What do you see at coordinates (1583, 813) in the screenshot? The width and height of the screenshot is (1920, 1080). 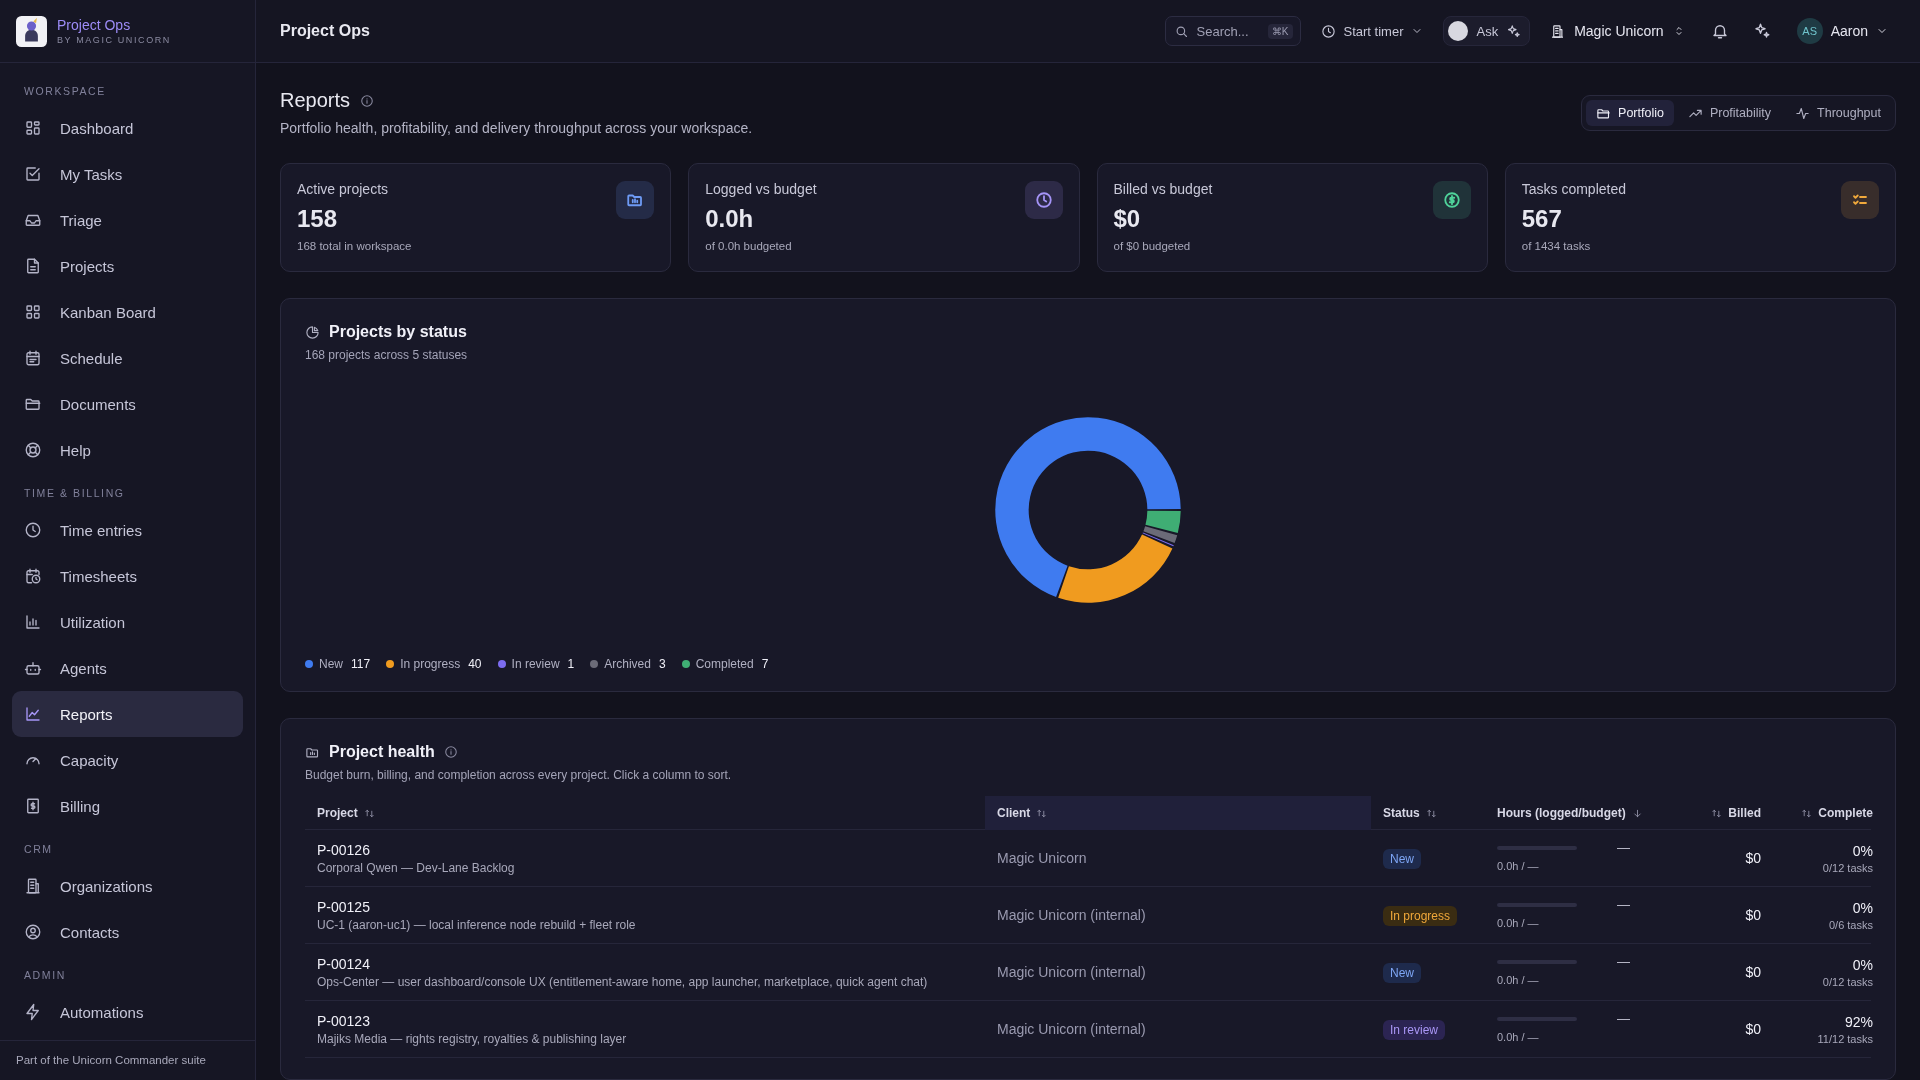 I see `column-header: Hours (logged/budget)` at bounding box center [1583, 813].